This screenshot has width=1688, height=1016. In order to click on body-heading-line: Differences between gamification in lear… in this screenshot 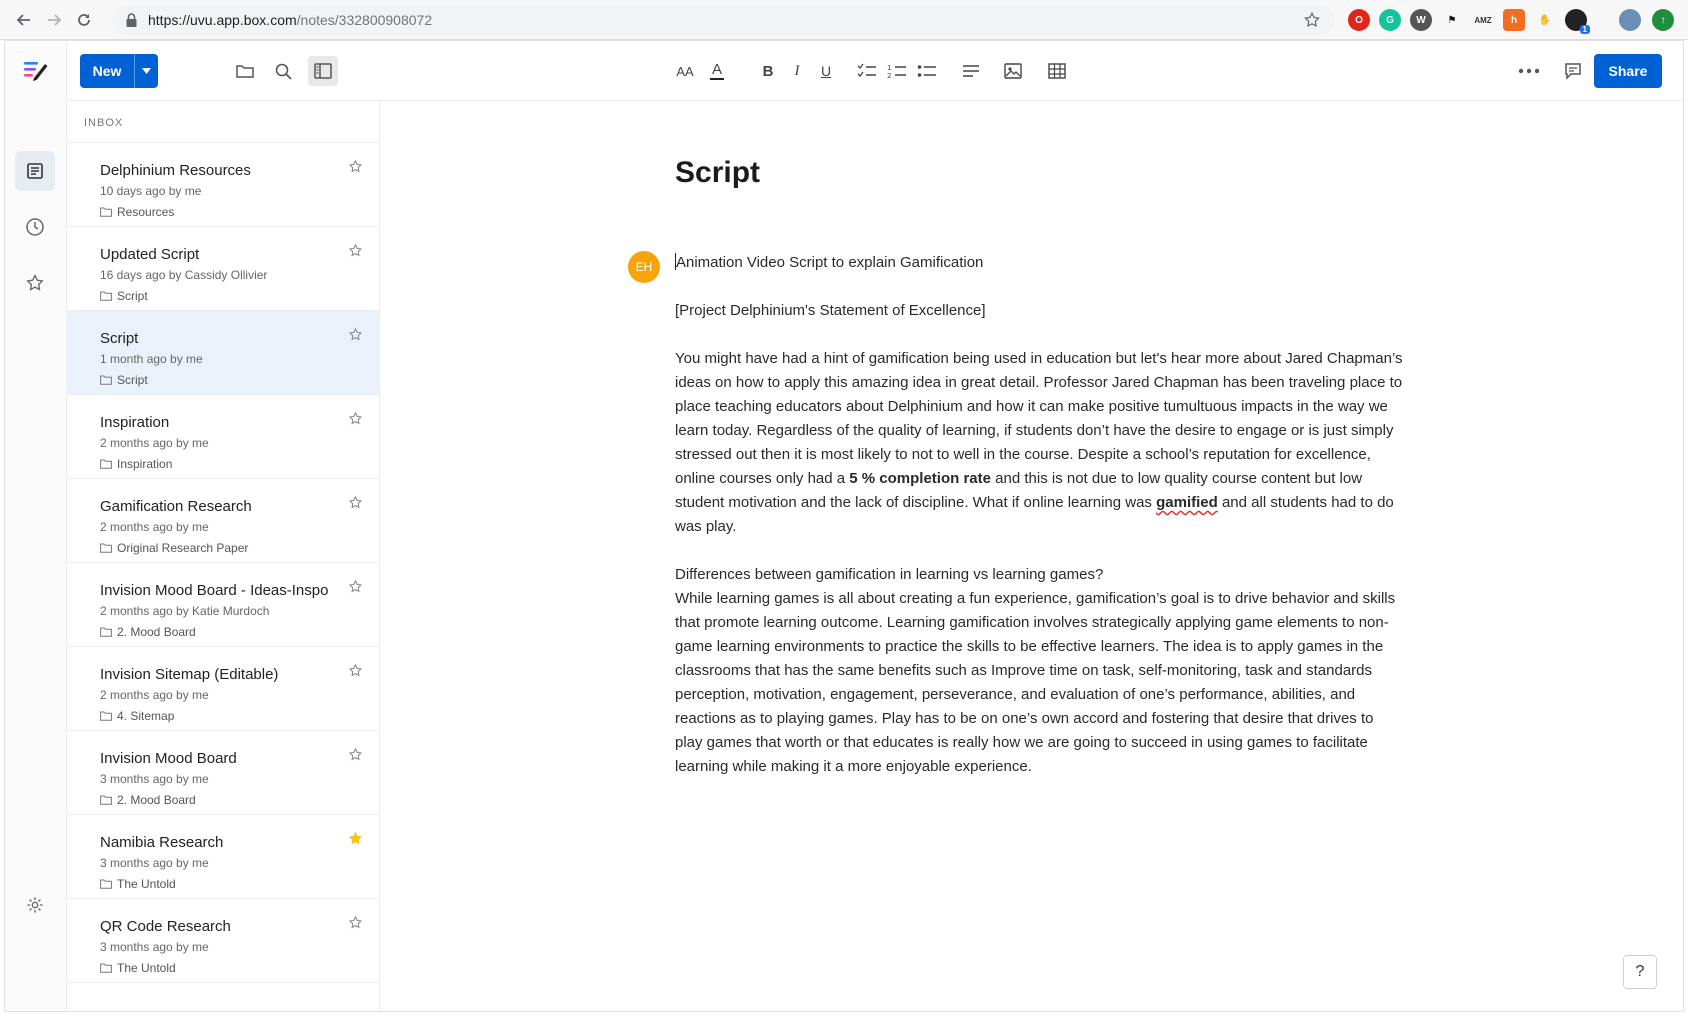, I will do `click(1039, 575)`.